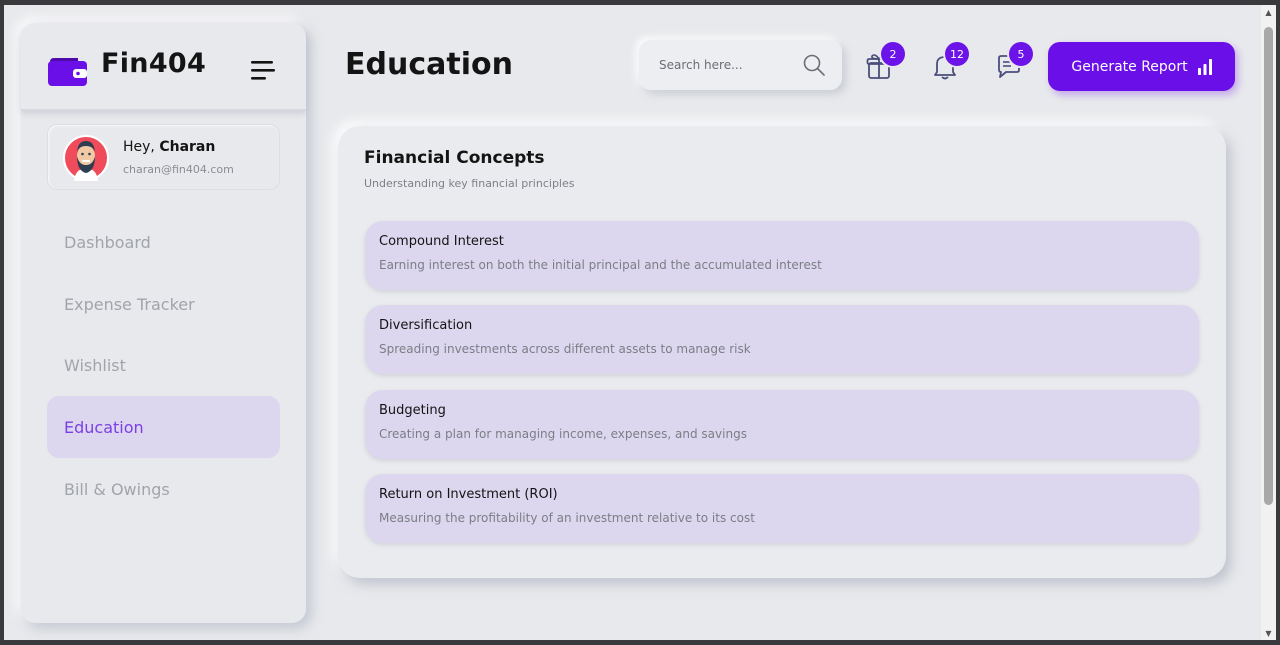  I want to click on page-title: Education, so click(429, 64).